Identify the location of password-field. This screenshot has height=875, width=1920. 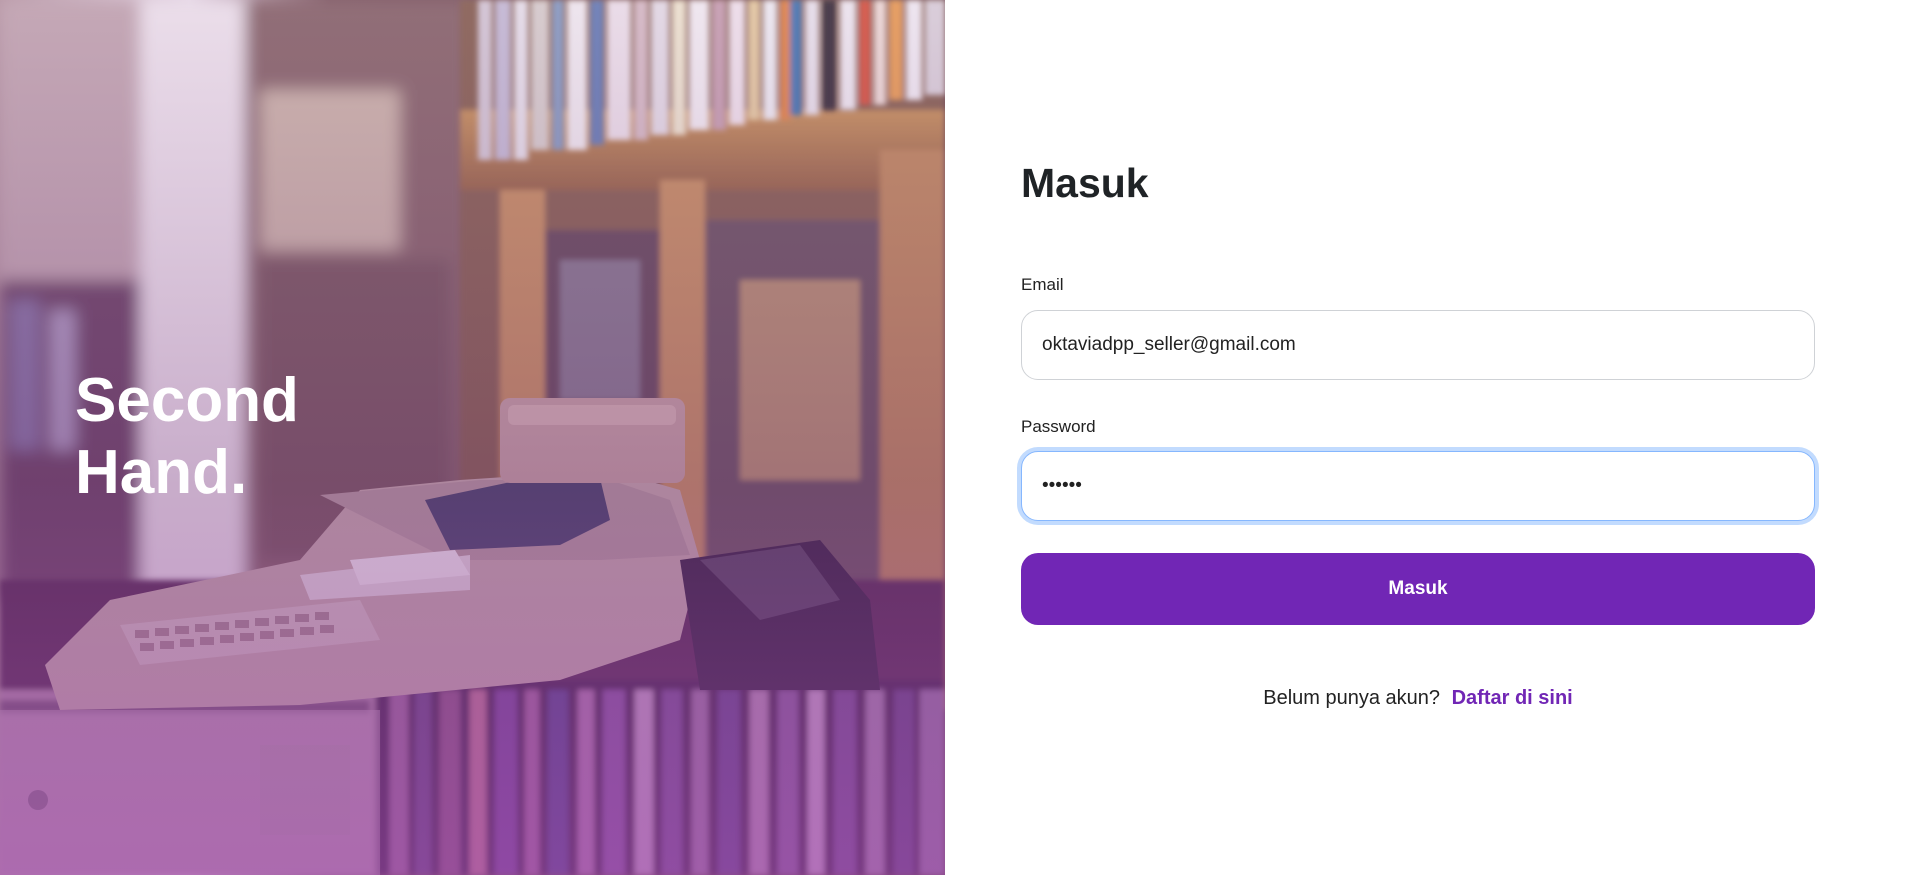
(1418, 486).